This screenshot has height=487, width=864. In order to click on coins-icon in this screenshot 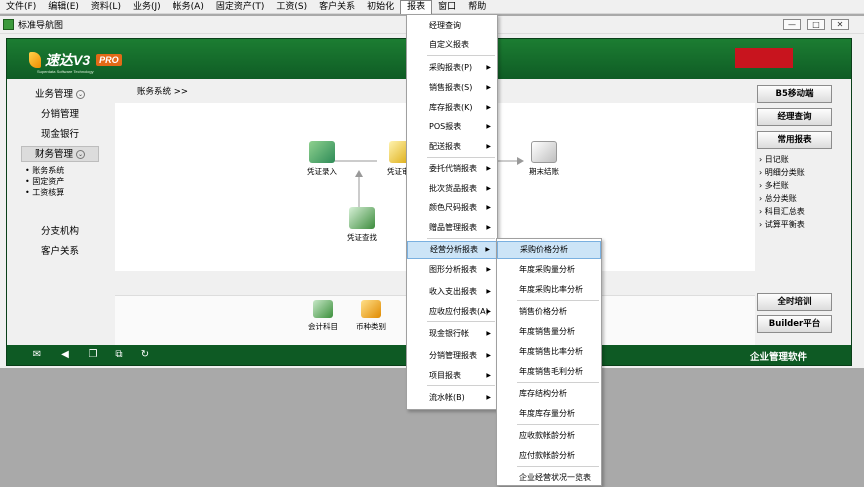, I will do `click(371, 309)`.